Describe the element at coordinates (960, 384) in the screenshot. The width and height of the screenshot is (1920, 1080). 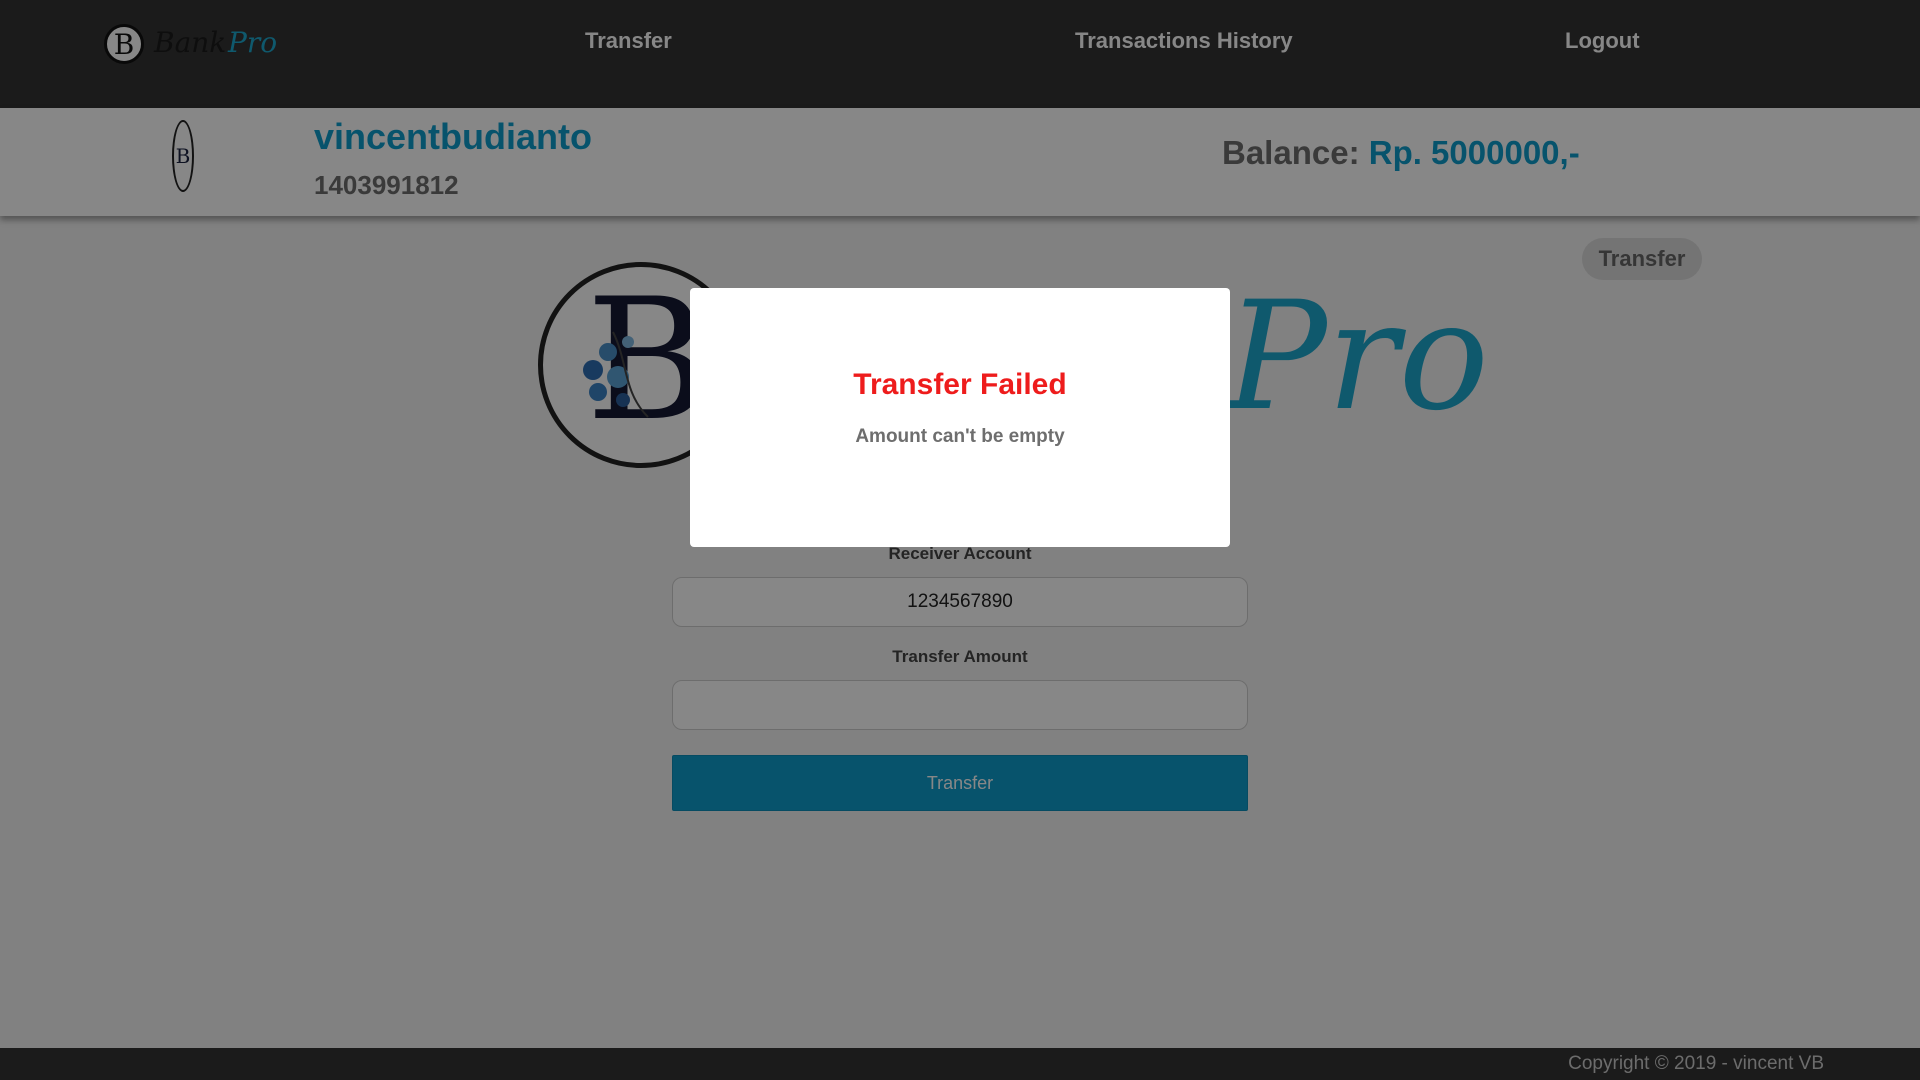
I see `modal-title: Transfer Failed` at that location.